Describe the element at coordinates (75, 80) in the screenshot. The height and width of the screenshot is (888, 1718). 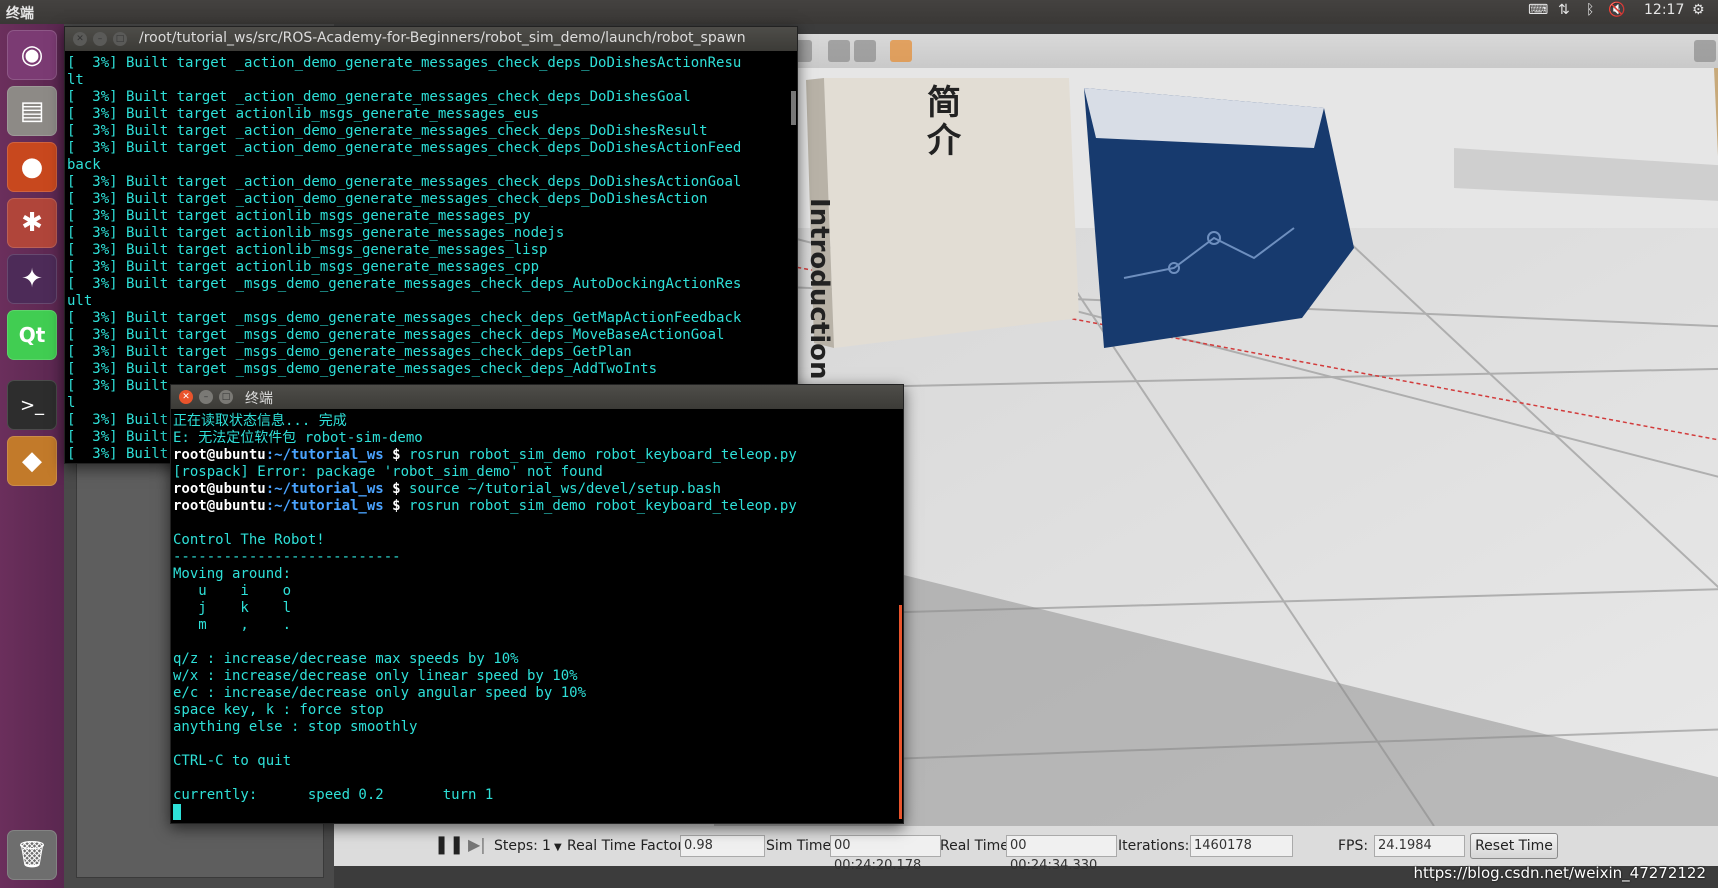
I see `terminal-output-line: lt` at that location.